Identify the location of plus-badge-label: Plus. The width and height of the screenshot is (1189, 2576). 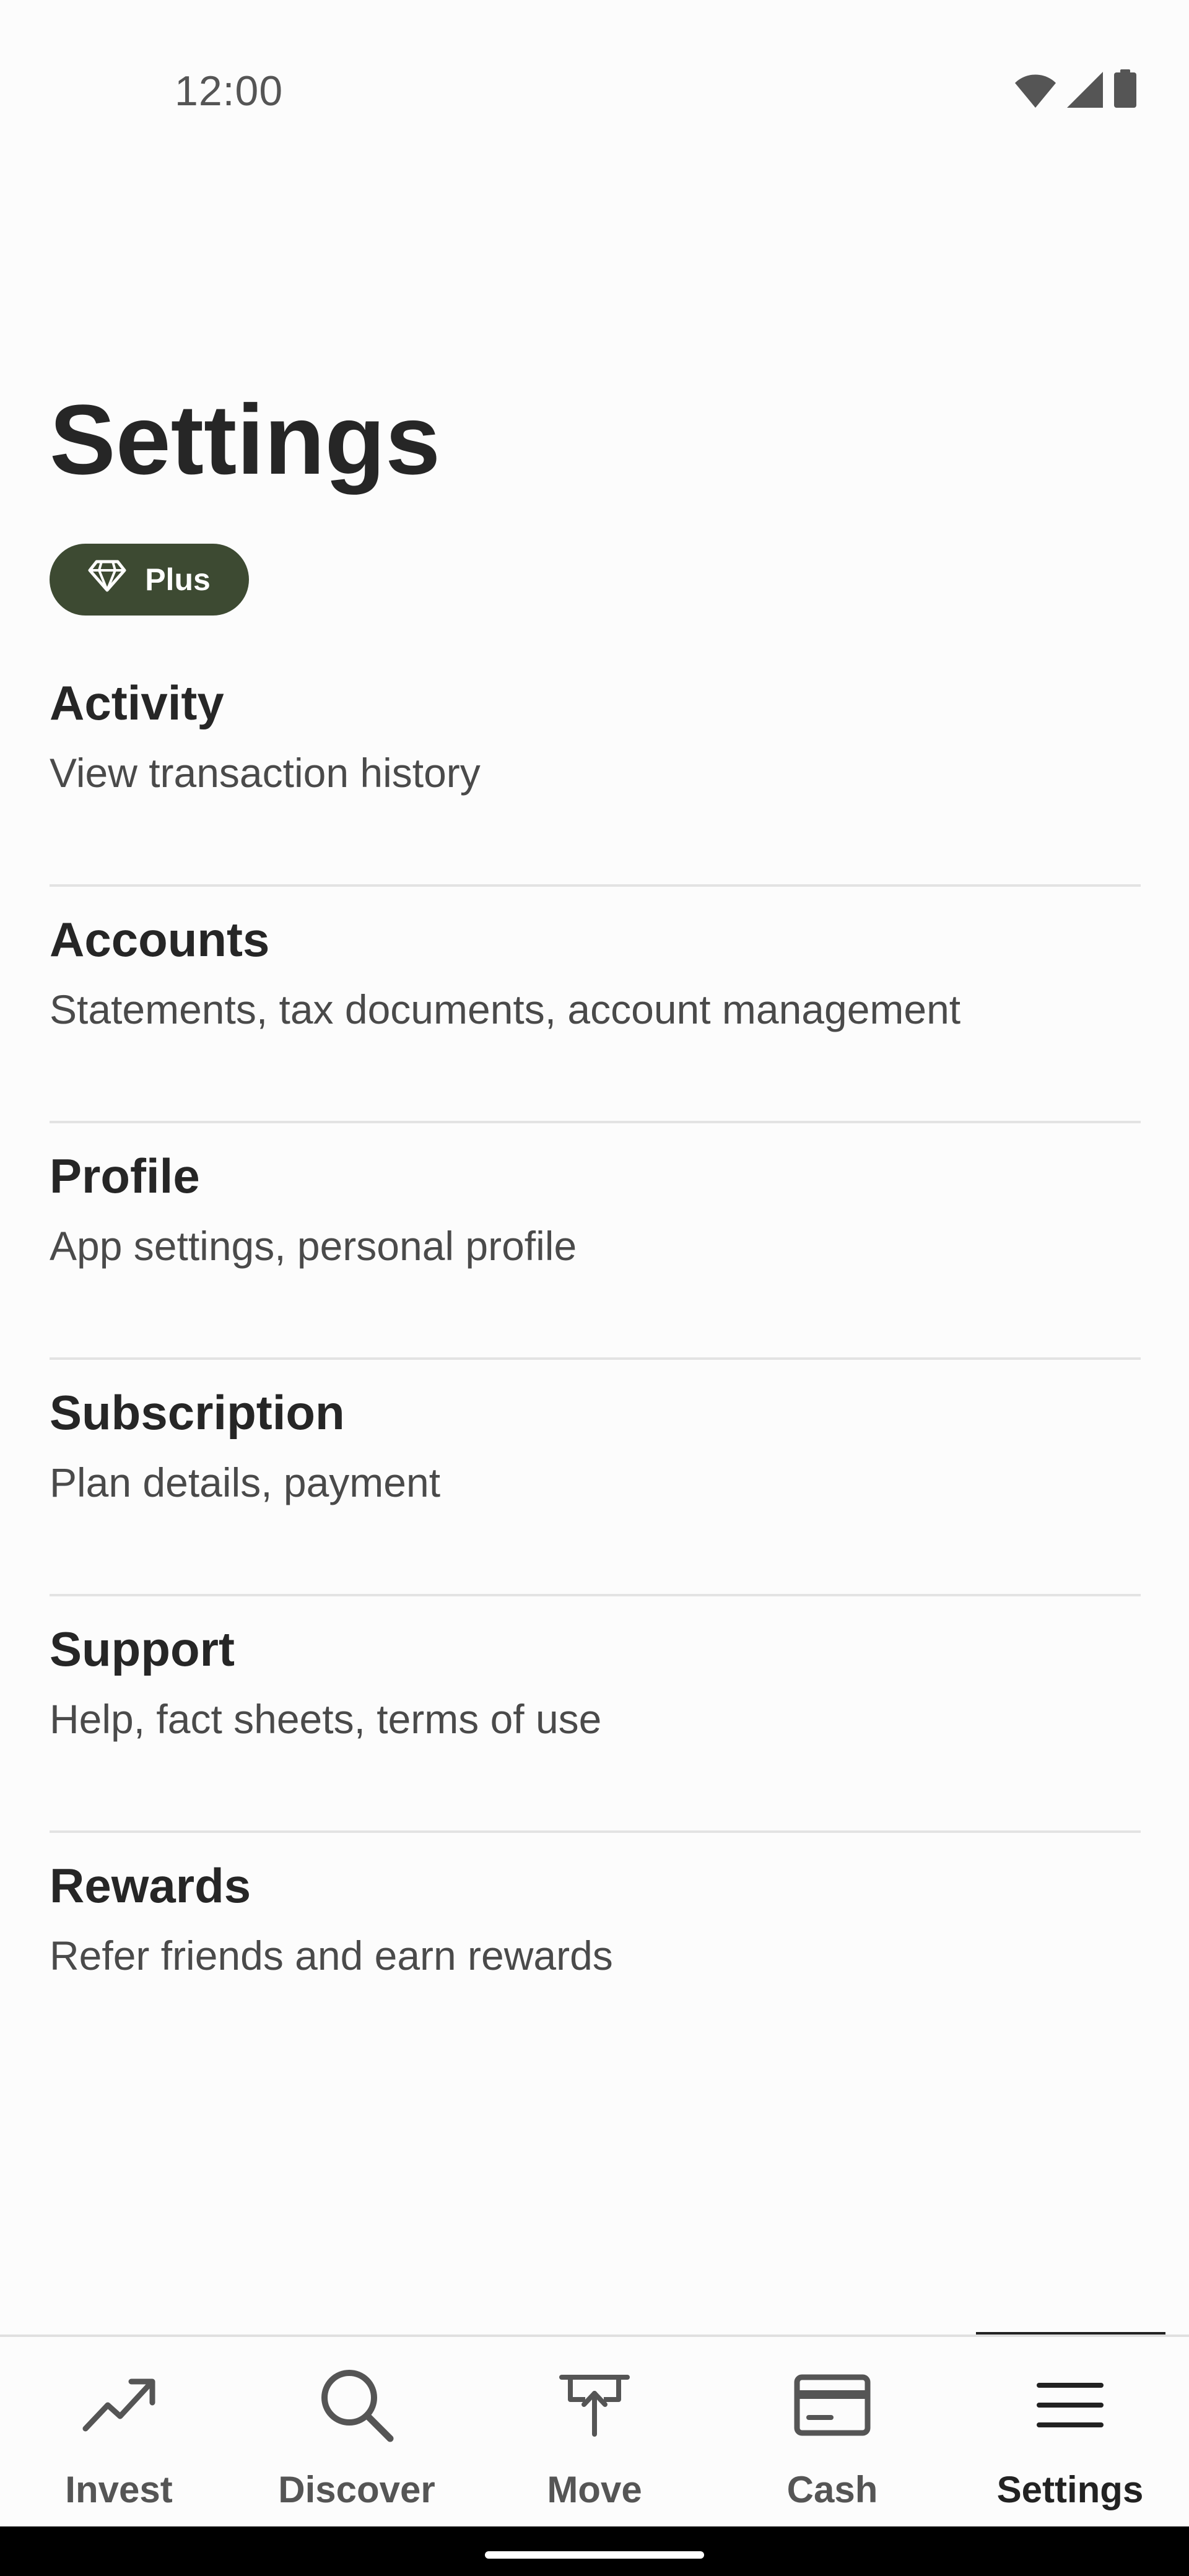
(178, 579).